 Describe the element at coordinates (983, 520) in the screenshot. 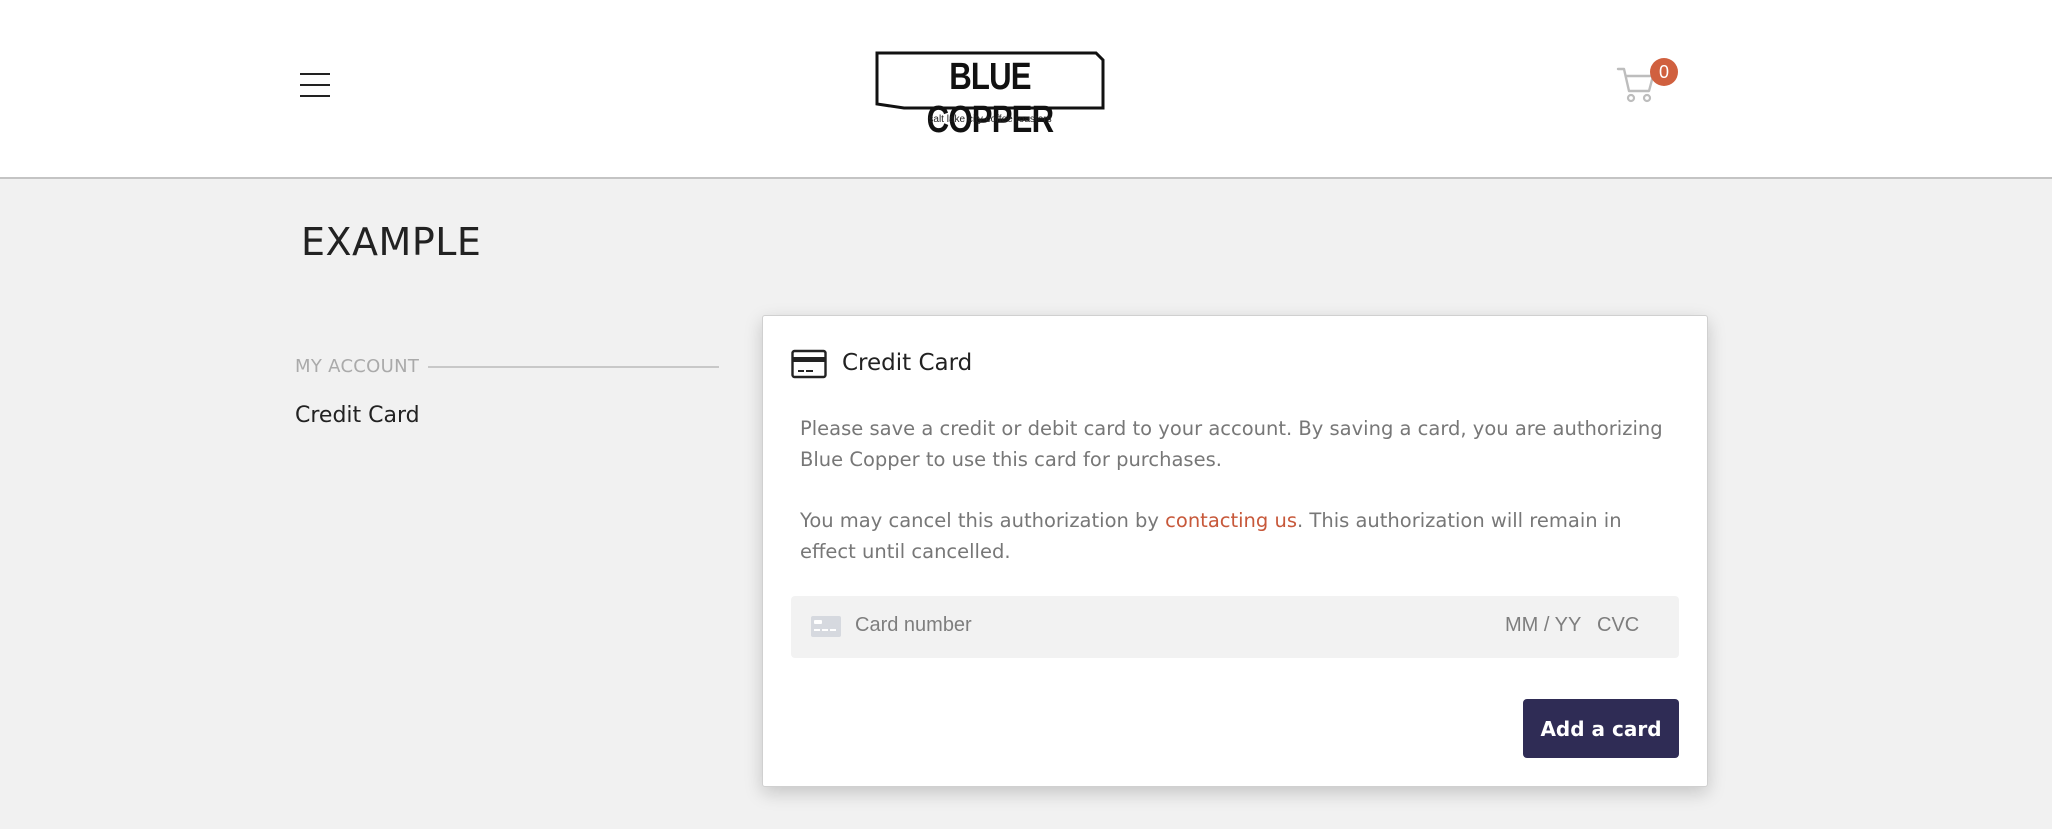

I see `cancel-text-start: You may cancel this authorization by` at that location.